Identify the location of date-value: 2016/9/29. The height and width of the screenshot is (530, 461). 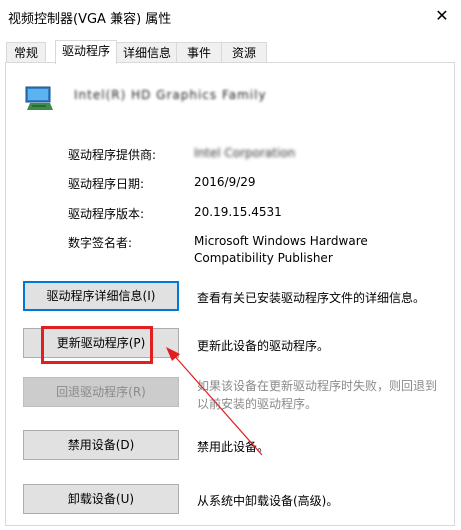
(225, 182).